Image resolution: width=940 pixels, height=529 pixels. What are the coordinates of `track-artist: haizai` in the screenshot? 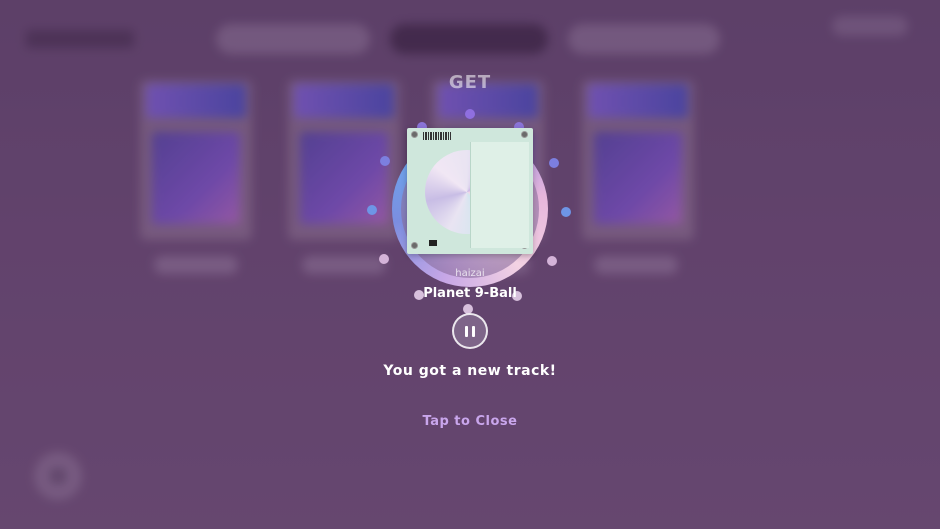 It's located at (470, 273).